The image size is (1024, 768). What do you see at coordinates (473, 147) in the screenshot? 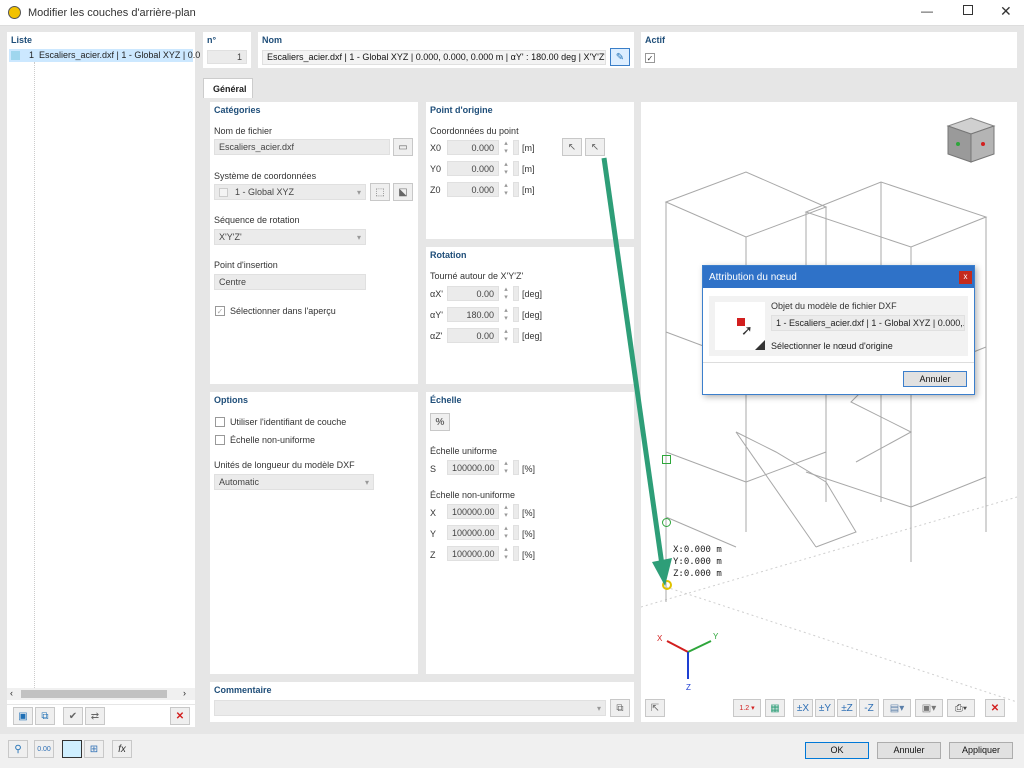
I see `x0-field: 0.000` at bounding box center [473, 147].